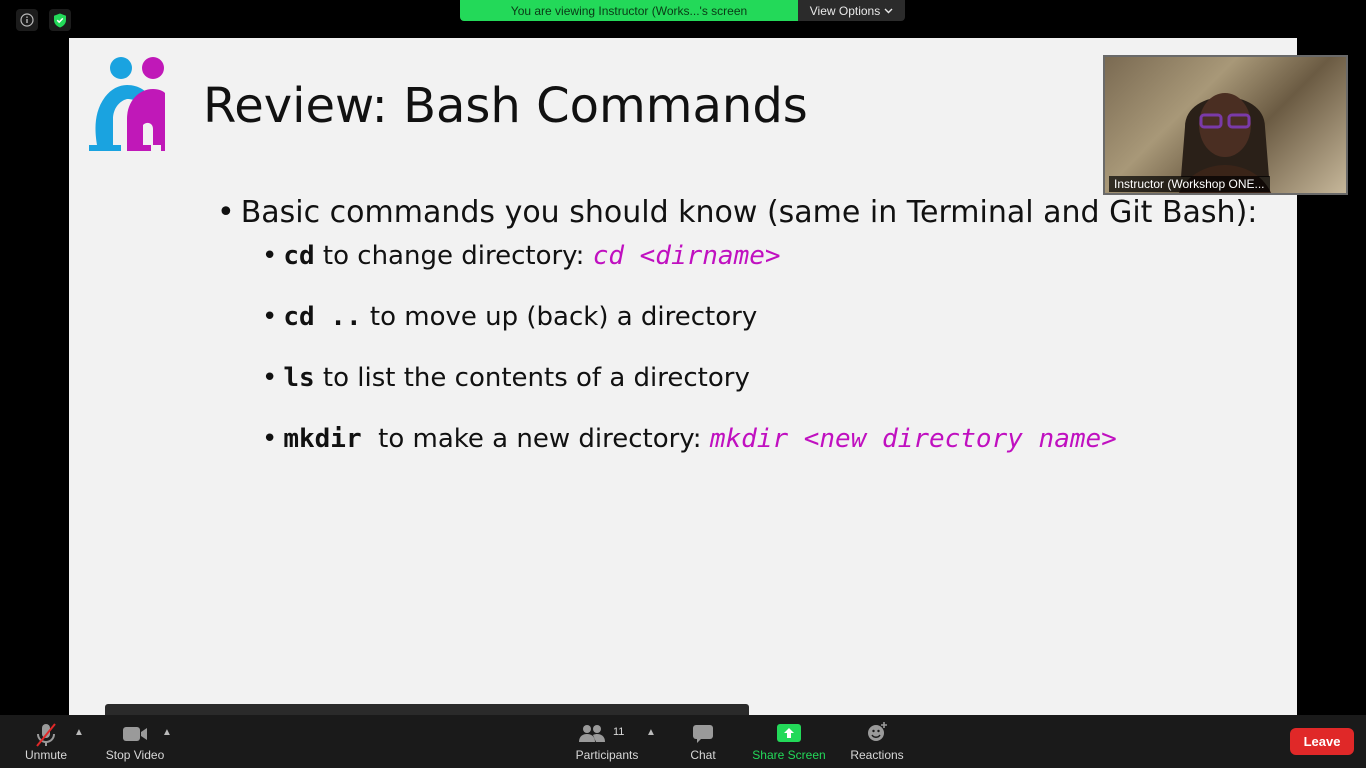 The width and height of the screenshot is (1366, 768). I want to click on chat-button: Chat, so click(703, 741).